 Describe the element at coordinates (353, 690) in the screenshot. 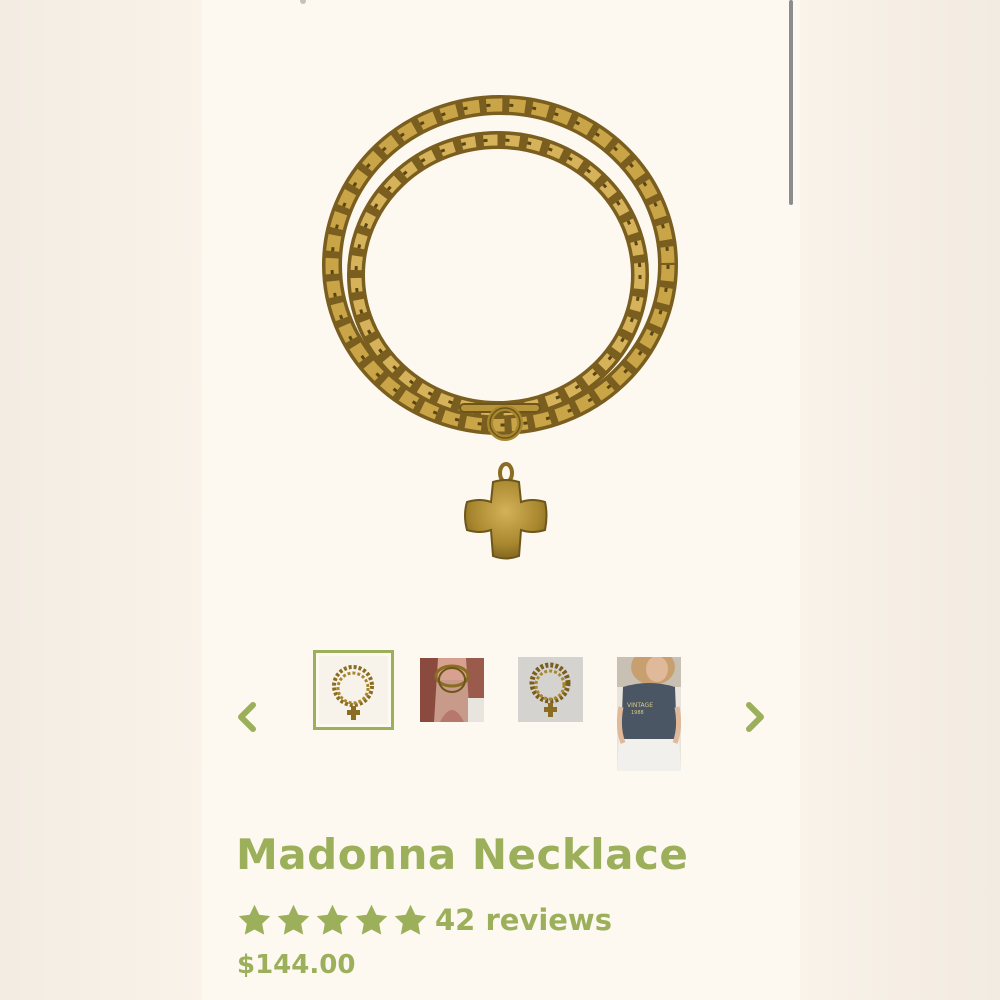

I see `thumbnail-necklace-flatlay` at that location.